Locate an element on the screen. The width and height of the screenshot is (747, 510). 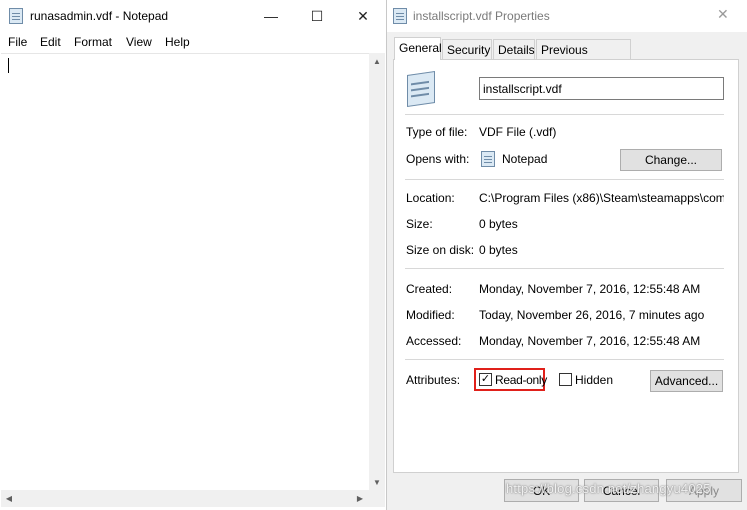
file-name-input is located at coordinates (601, 88).